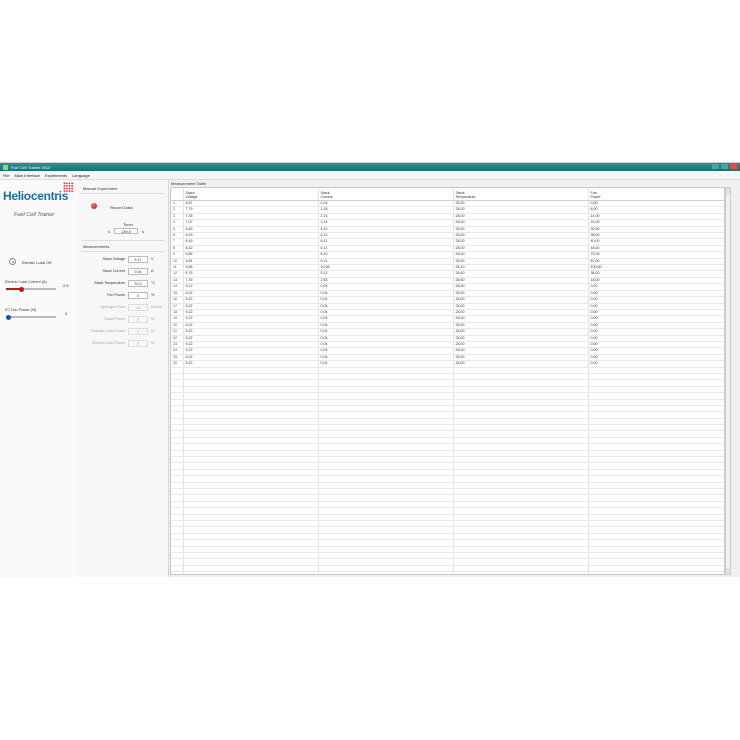 This screenshot has width=740, height=740. Describe the element at coordinates (152, 259) in the screenshot. I see `measurement-unit: V` at that location.